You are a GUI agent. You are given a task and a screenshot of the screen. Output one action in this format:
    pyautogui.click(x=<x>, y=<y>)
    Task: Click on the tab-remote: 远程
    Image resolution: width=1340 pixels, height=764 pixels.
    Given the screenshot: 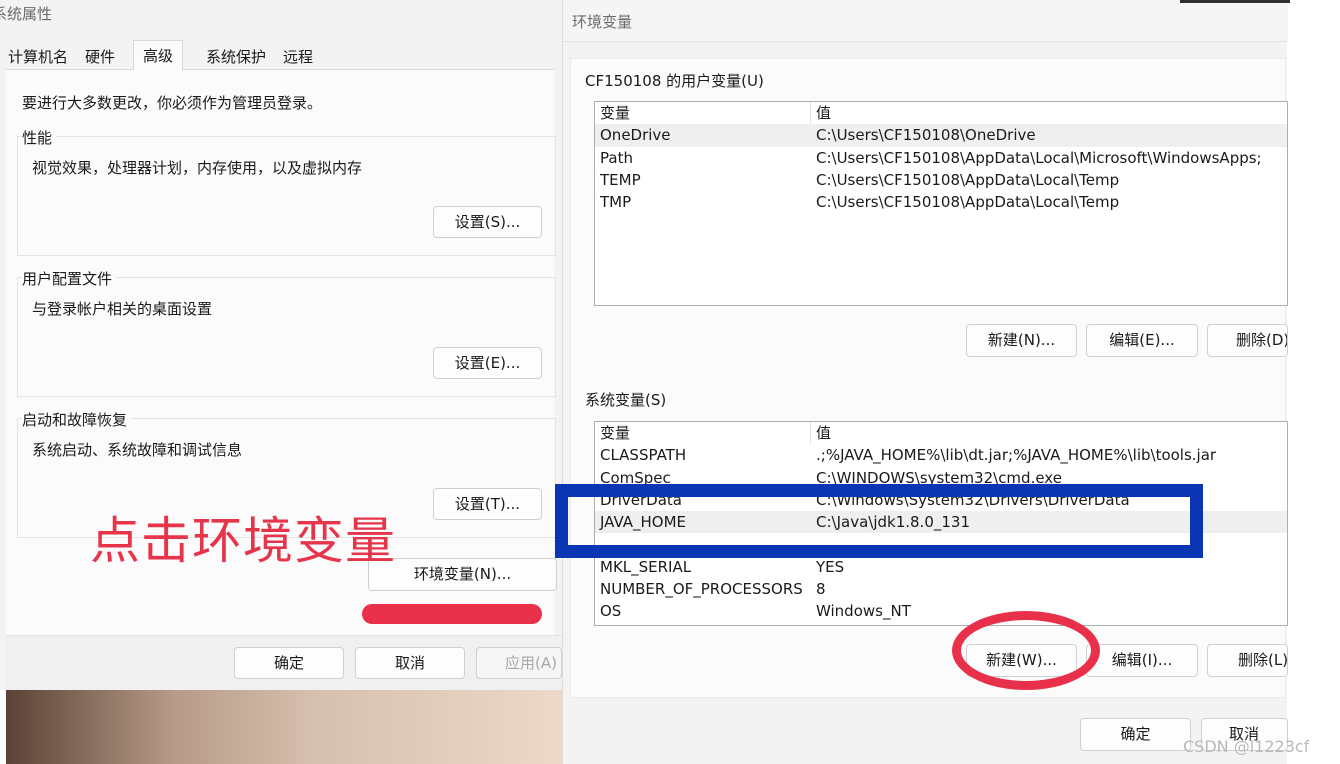 What is the action you would take?
    pyautogui.click(x=298, y=57)
    